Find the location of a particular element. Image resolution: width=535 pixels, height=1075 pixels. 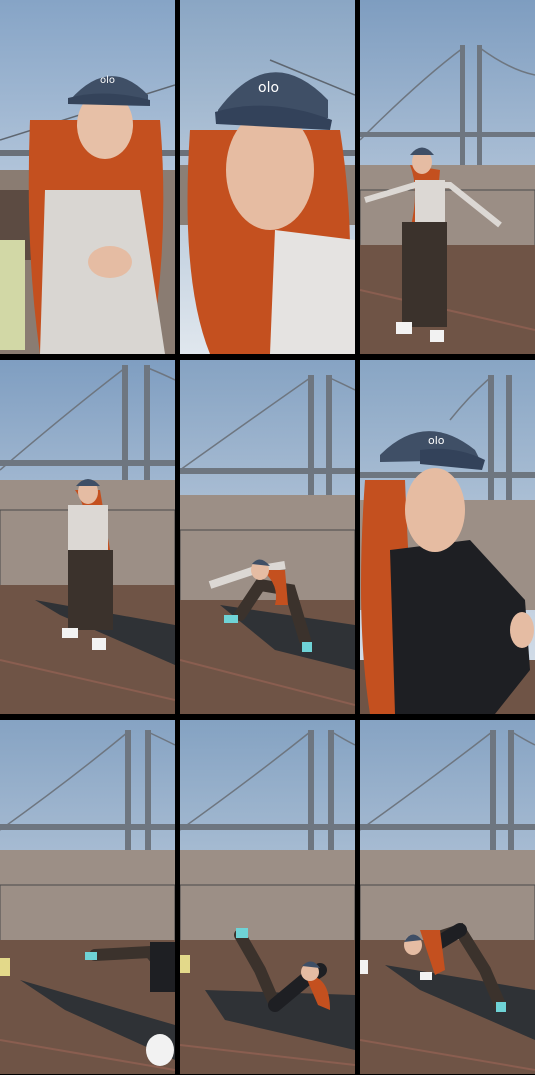

photo-5-image is located at coordinates (267, 537).